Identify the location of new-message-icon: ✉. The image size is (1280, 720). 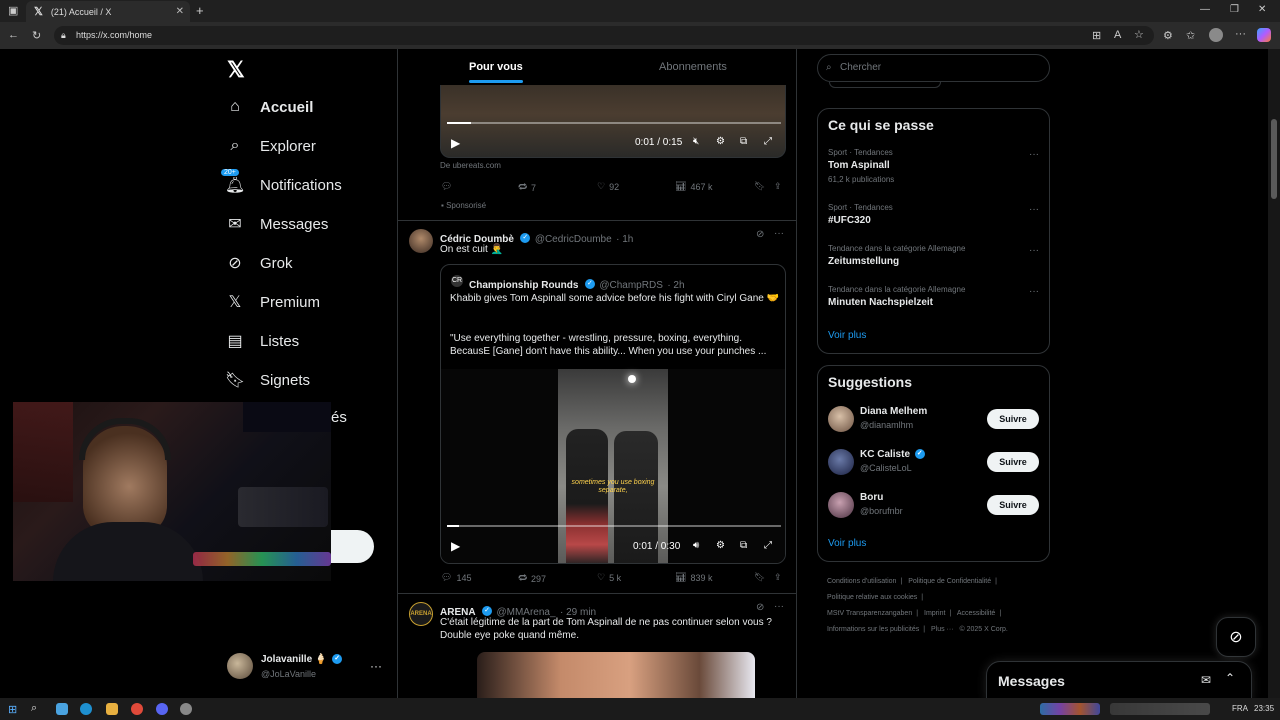
(1206, 680).